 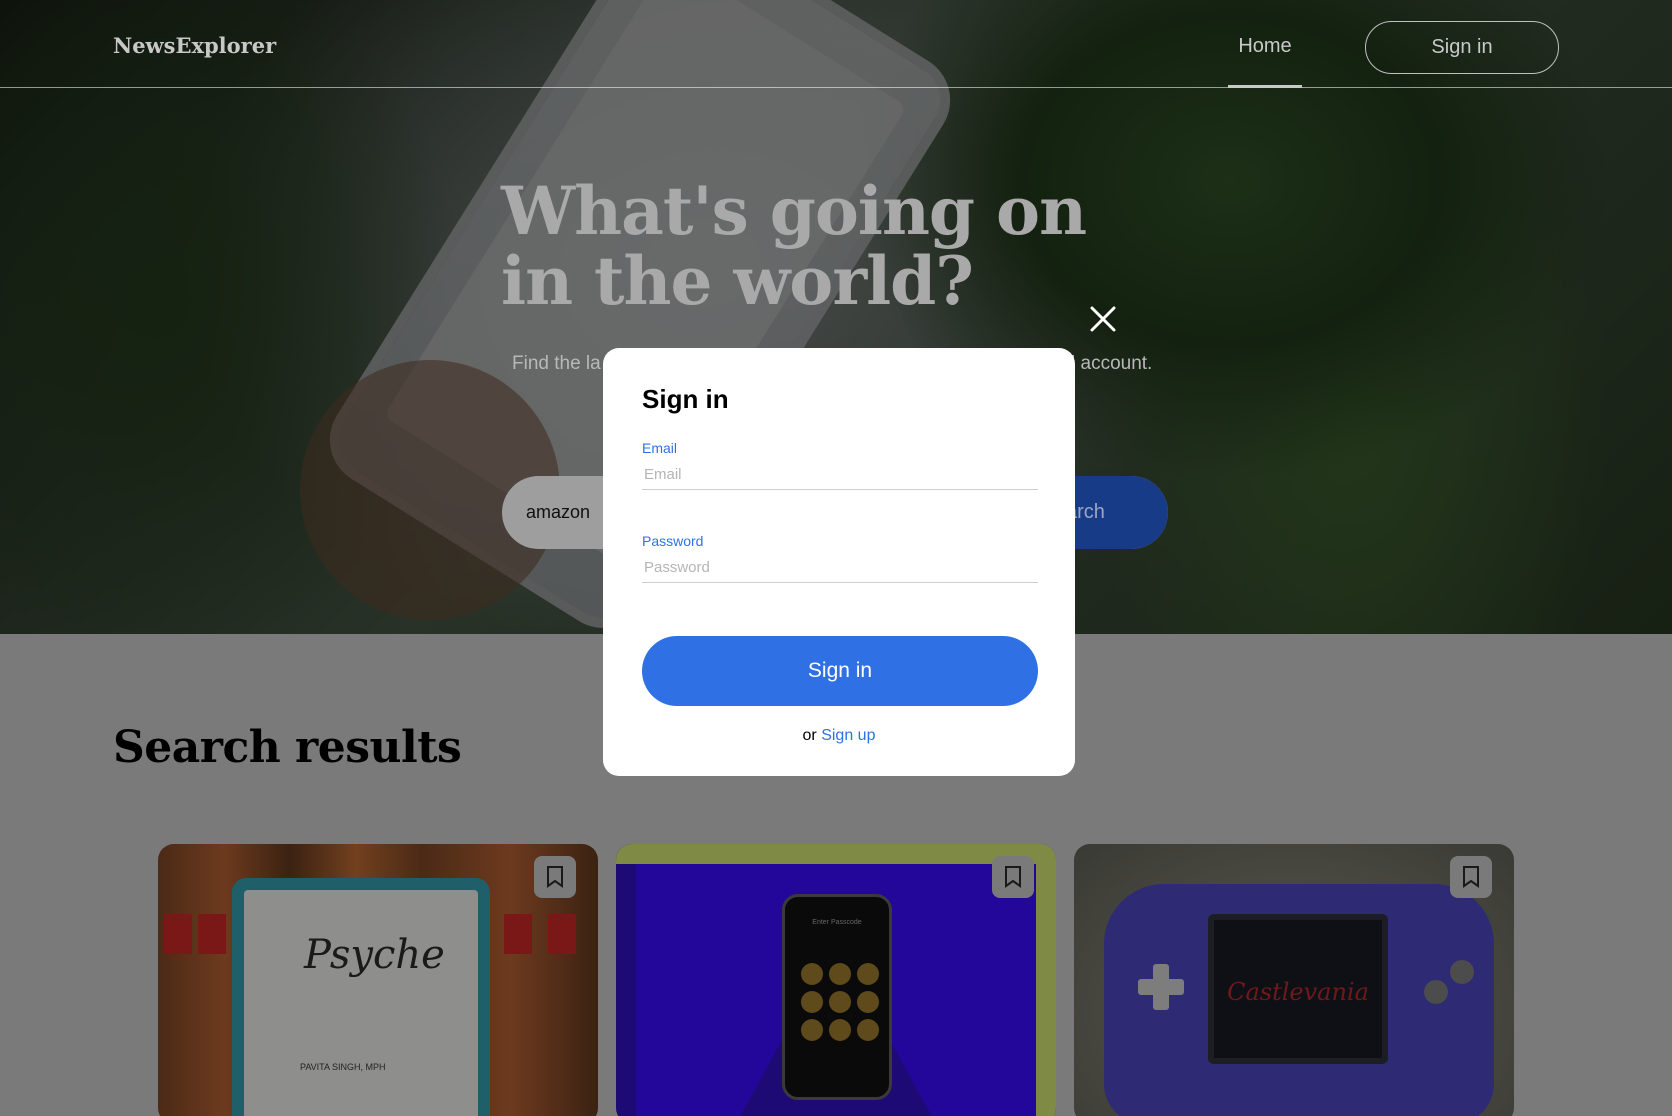 I want to click on ereader-author: PAVITA SINGH, MPH, so click(x=343, y=1067).